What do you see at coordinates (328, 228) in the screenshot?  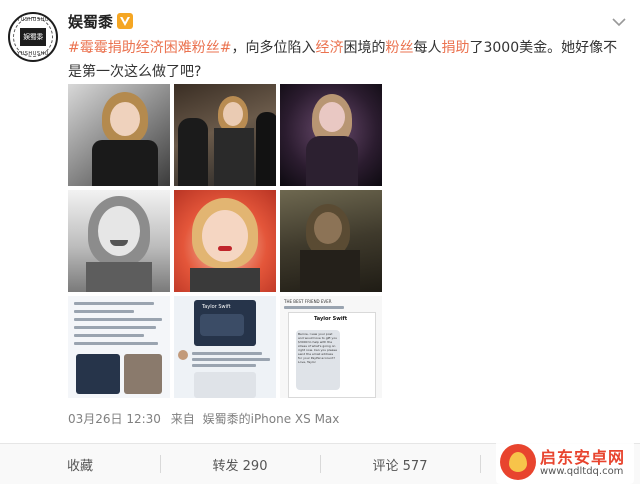 I see `photo-6-face` at bounding box center [328, 228].